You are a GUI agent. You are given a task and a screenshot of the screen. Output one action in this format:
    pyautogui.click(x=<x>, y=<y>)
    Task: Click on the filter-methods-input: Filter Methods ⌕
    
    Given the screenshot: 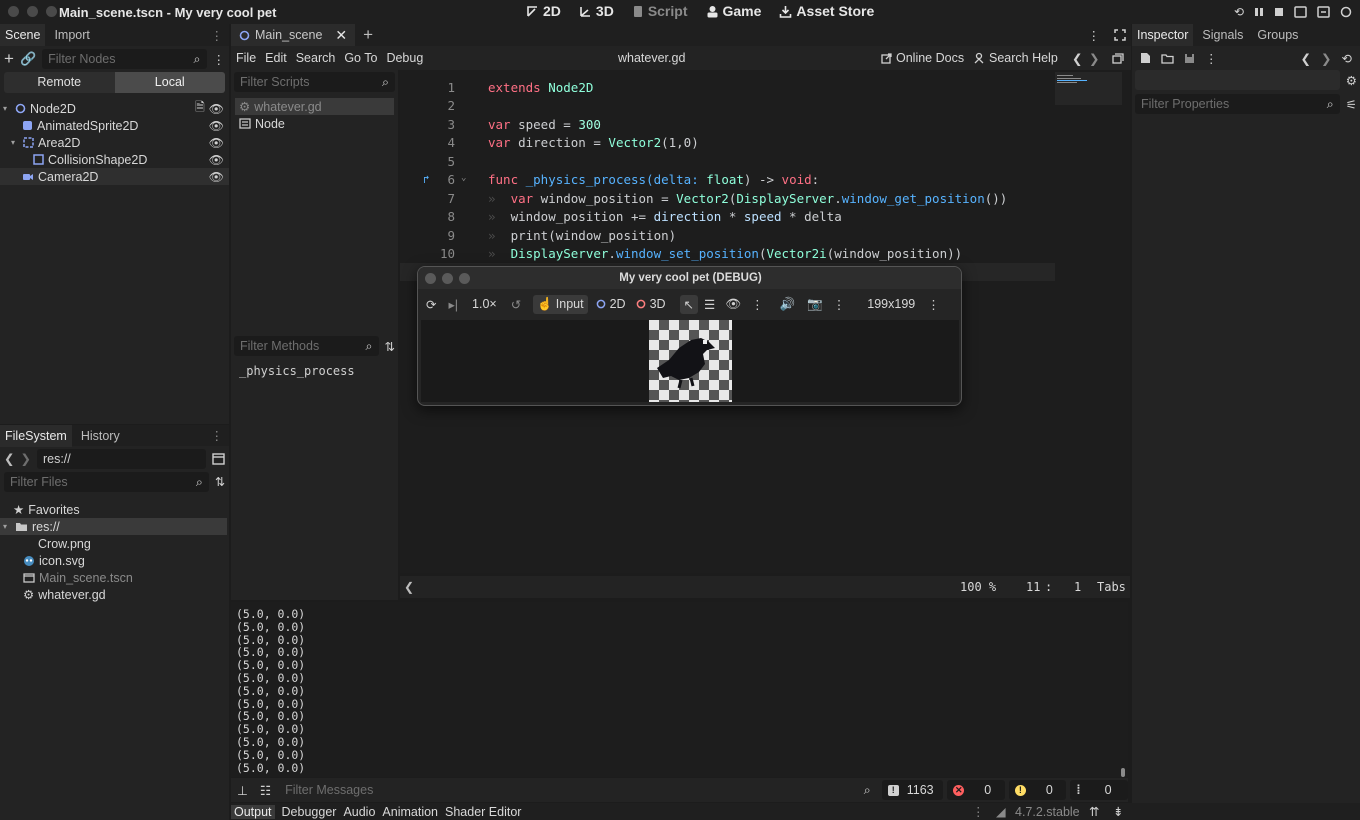 What is the action you would take?
    pyautogui.click(x=306, y=346)
    